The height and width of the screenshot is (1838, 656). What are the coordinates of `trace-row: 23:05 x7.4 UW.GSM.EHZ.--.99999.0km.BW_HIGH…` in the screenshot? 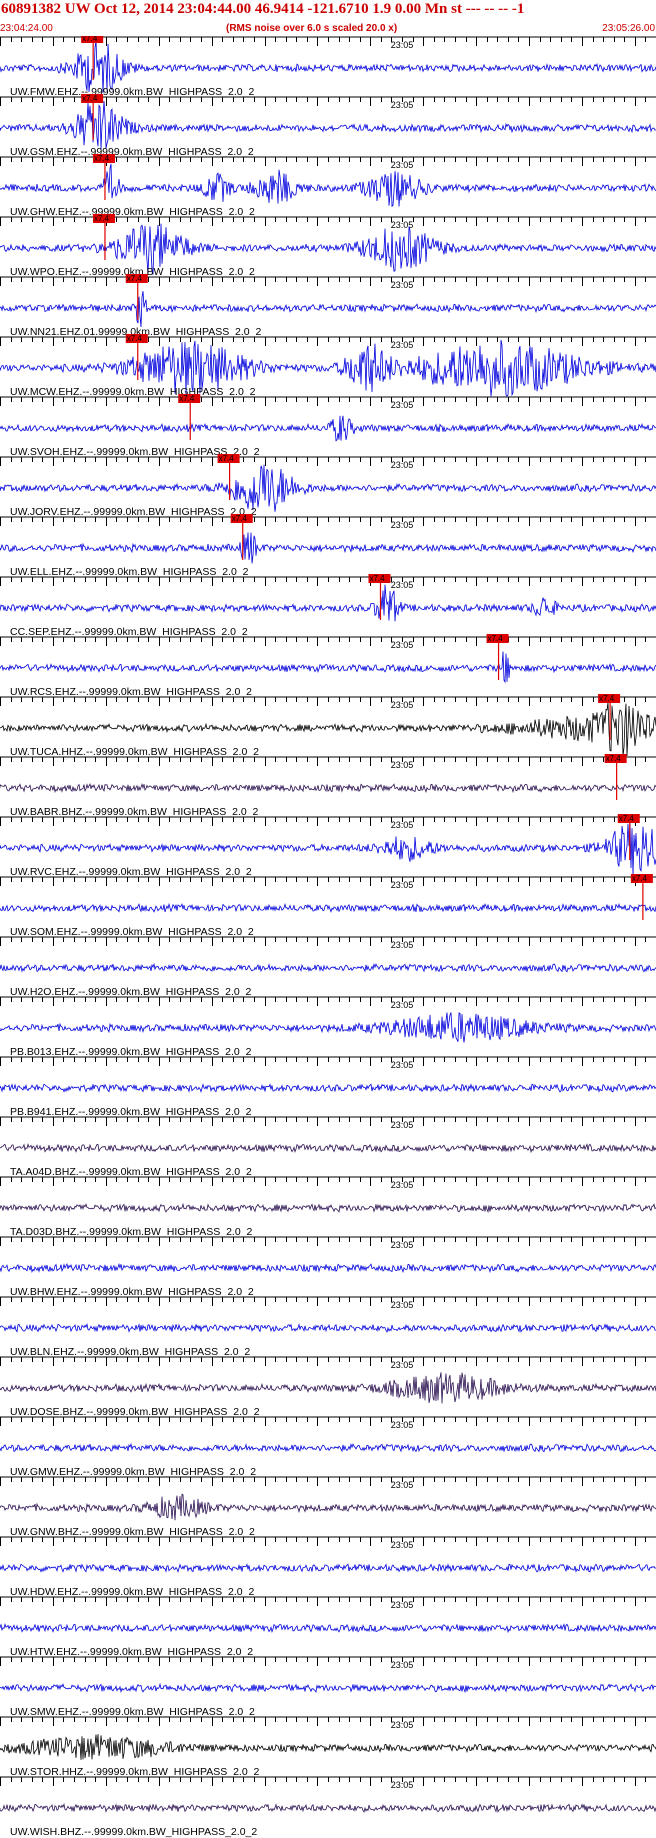 It's located at (328, 126).